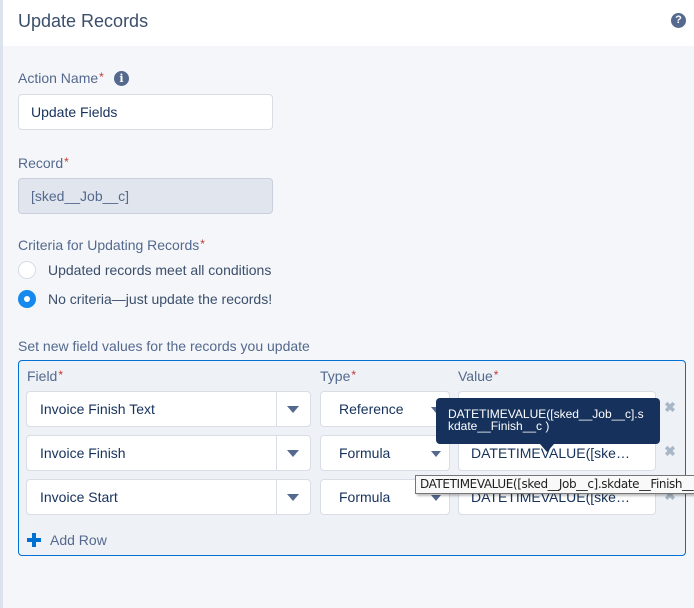 This screenshot has width=694, height=608. I want to click on column-header-field: Field*, so click(45, 376).